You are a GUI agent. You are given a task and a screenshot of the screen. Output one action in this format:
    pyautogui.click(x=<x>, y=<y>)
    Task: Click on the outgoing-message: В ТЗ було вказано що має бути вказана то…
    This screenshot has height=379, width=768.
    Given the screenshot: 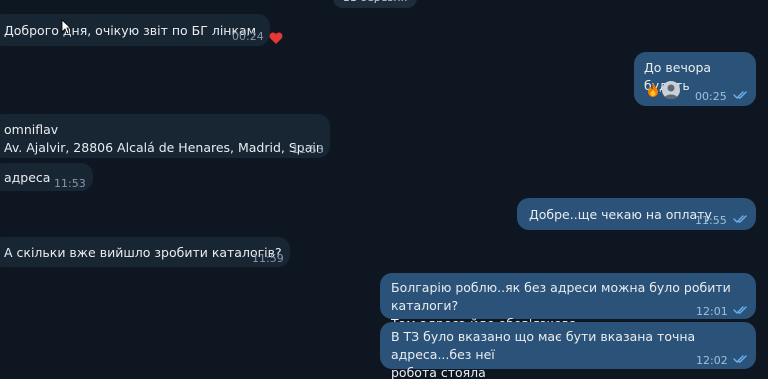 What is the action you would take?
    pyautogui.click(x=568, y=350)
    